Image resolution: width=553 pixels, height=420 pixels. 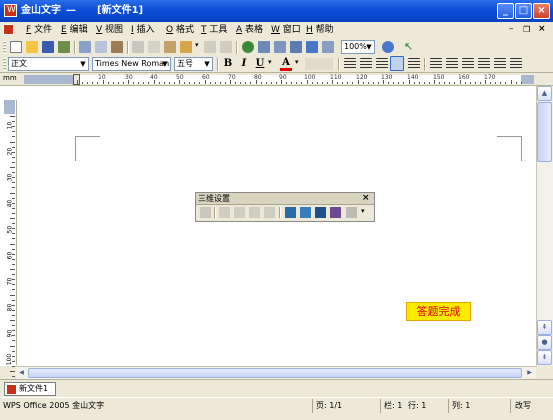 I want to click on numbering-icon, so click(x=452, y=64).